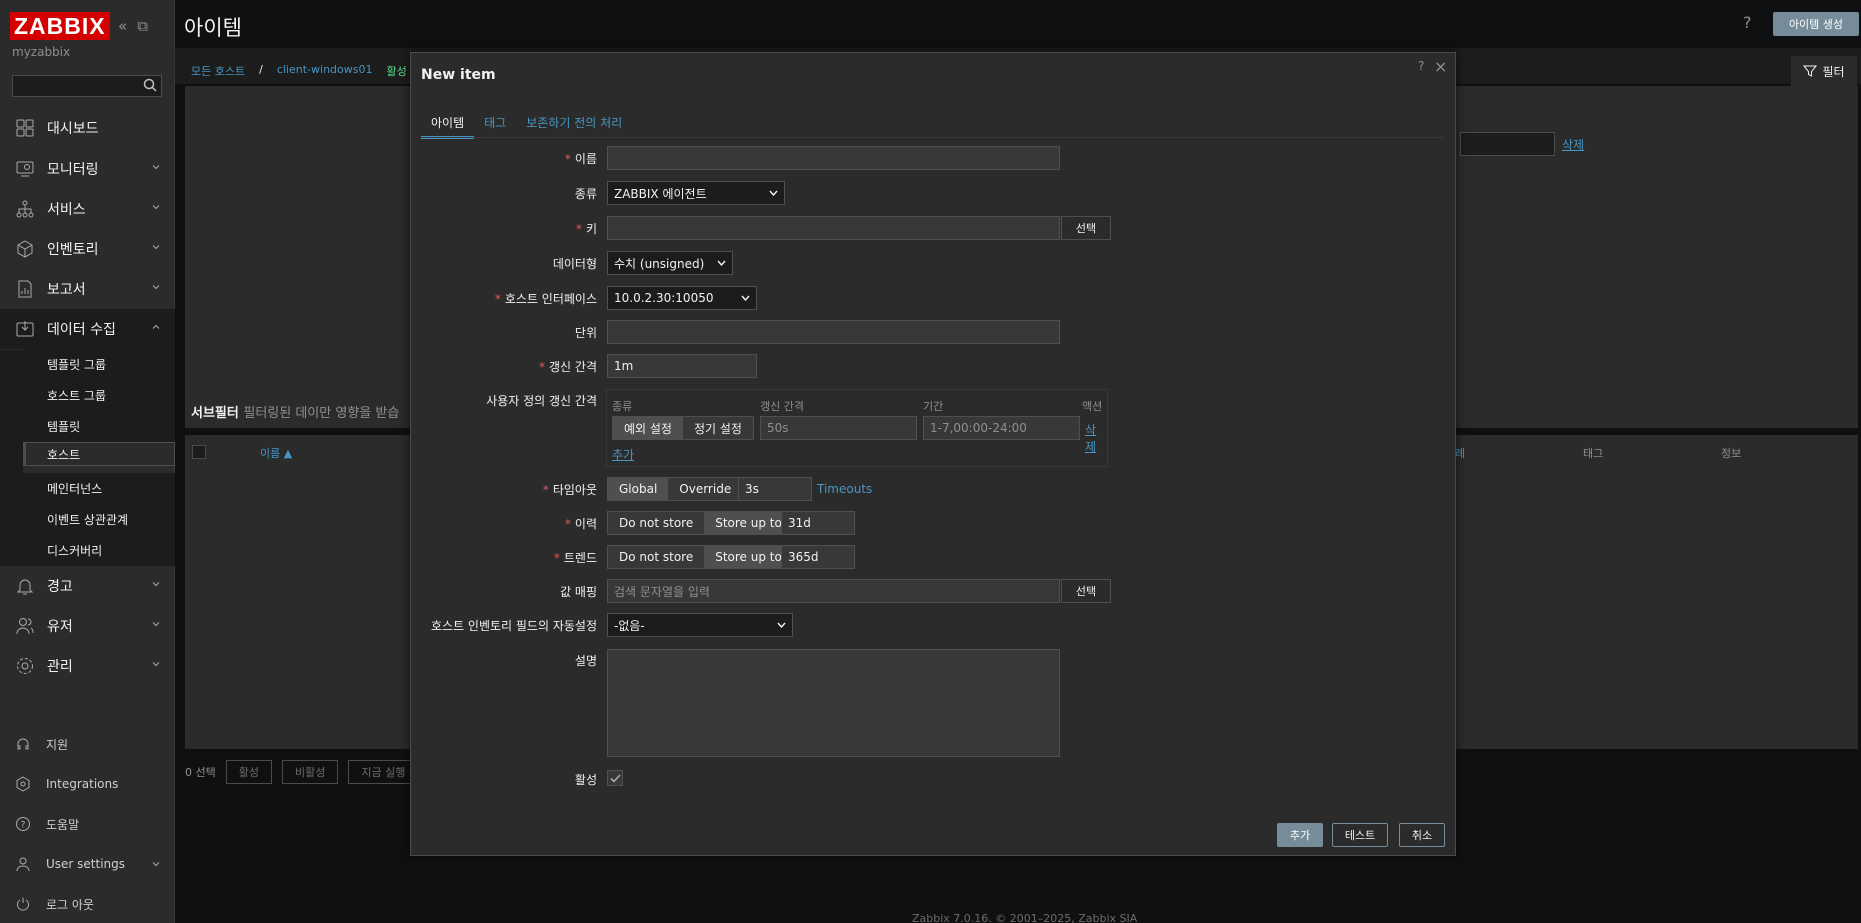 The height and width of the screenshot is (923, 1861). What do you see at coordinates (1360, 835) in the screenshot?
I see `test-button: 테스트` at bounding box center [1360, 835].